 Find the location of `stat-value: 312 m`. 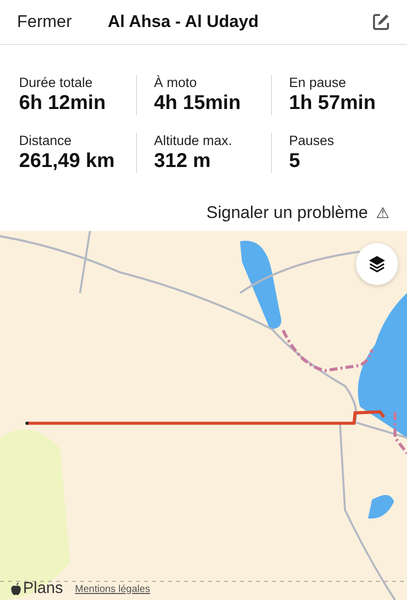

stat-value: 312 m is located at coordinates (183, 161).